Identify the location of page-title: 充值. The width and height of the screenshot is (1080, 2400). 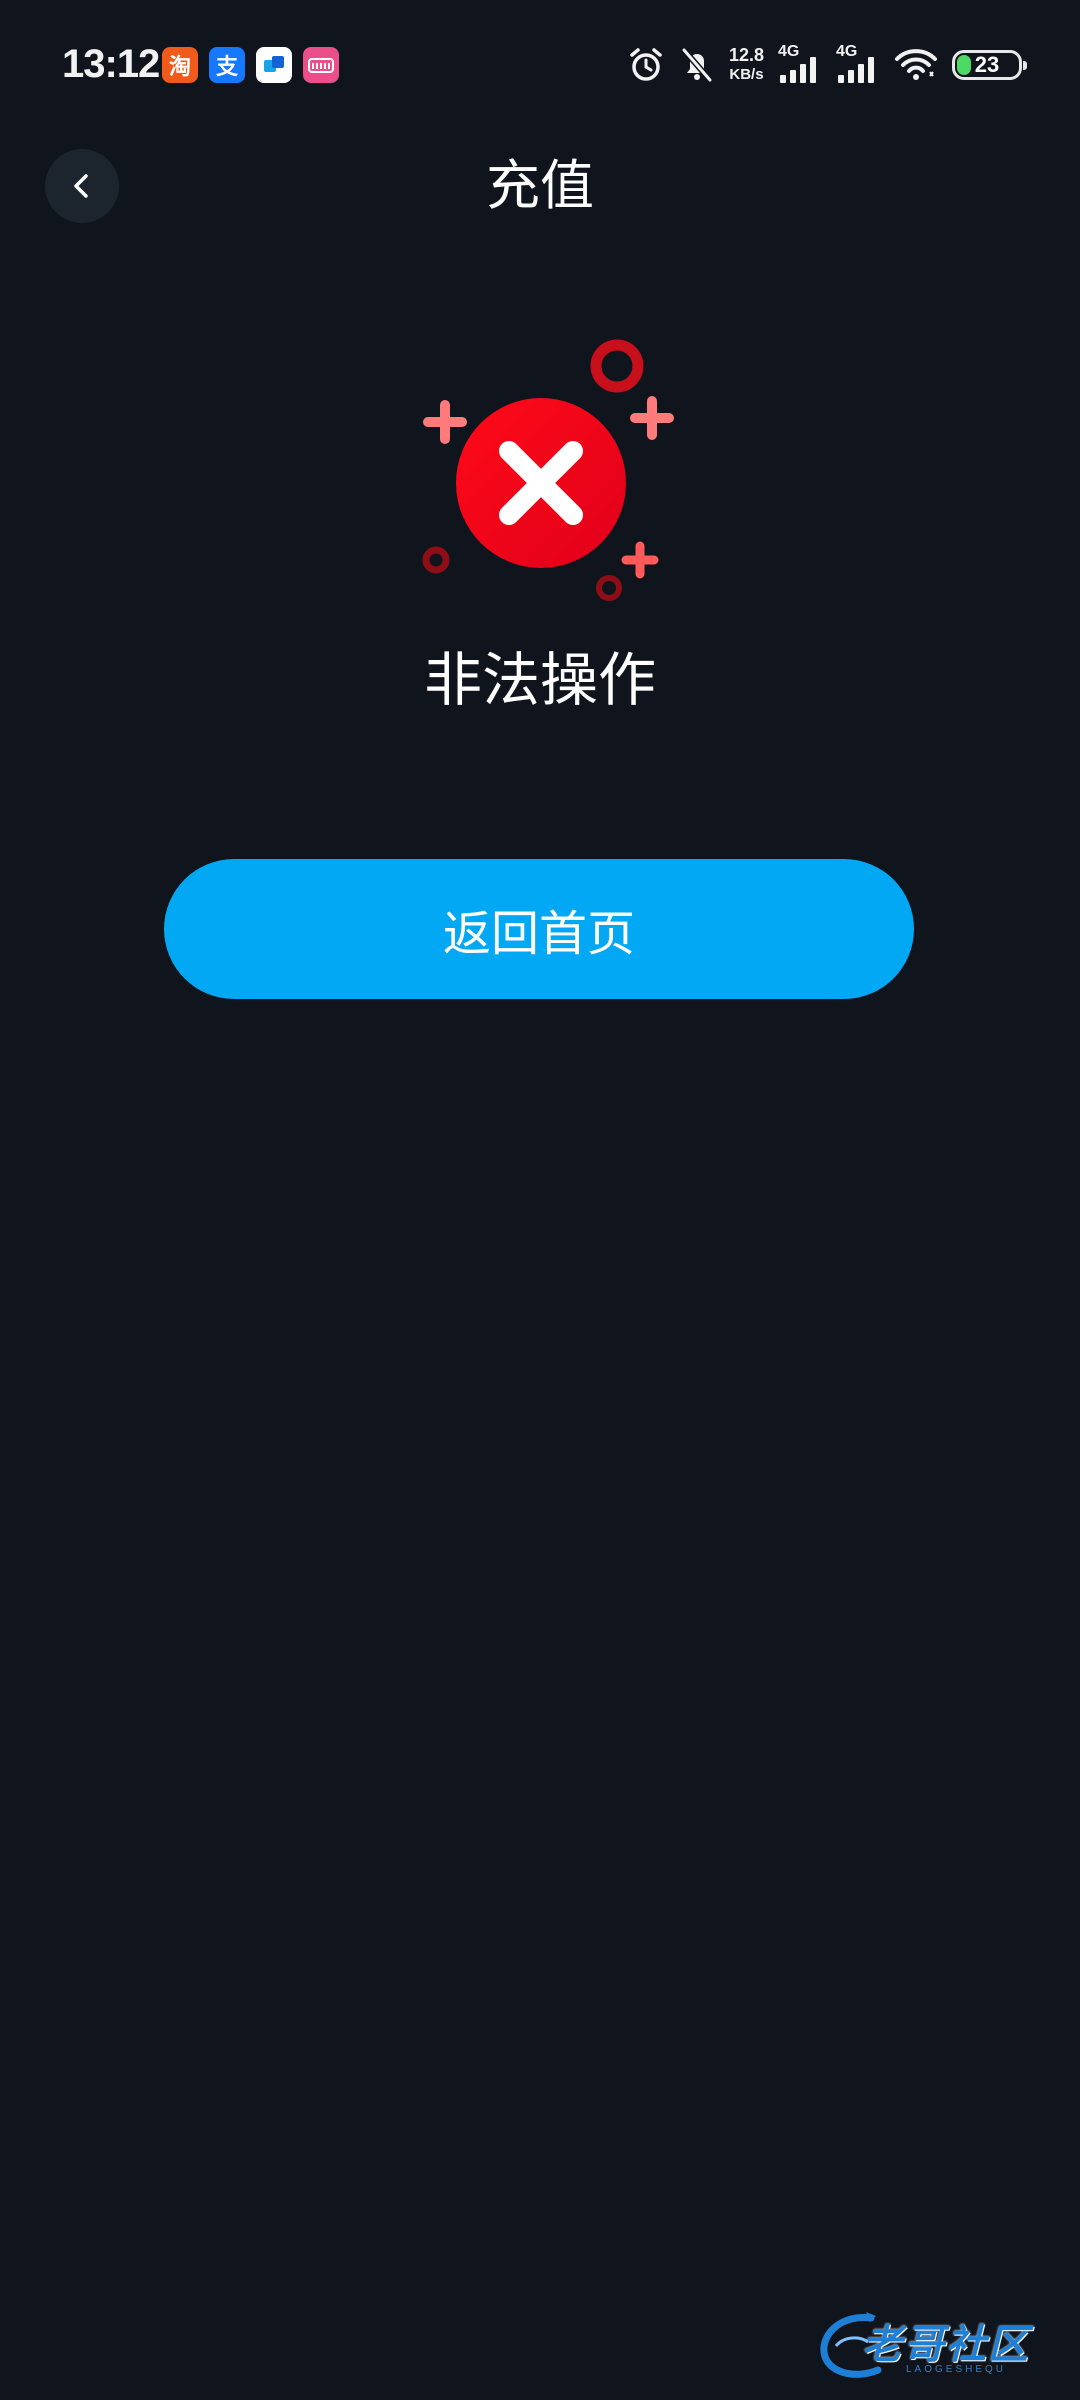
(540, 185).